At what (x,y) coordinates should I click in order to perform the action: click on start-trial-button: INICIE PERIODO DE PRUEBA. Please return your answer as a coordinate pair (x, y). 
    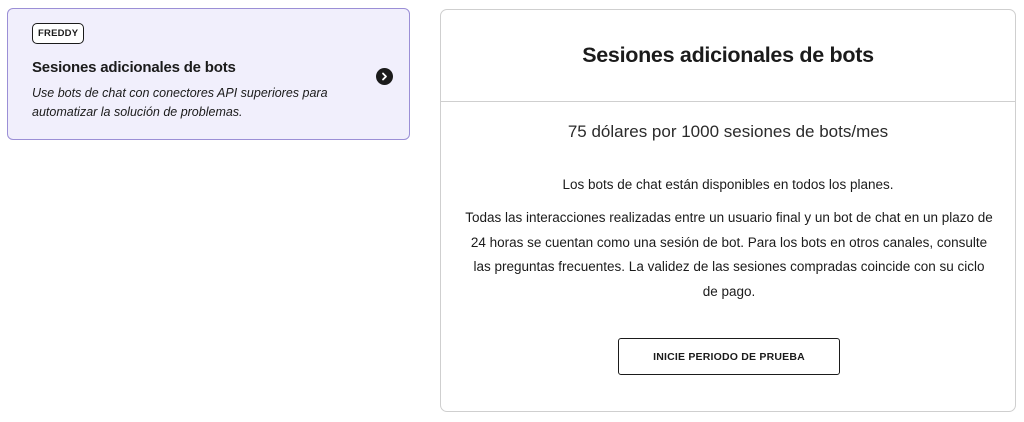
    Looking at the image, I should click on (729, 356).